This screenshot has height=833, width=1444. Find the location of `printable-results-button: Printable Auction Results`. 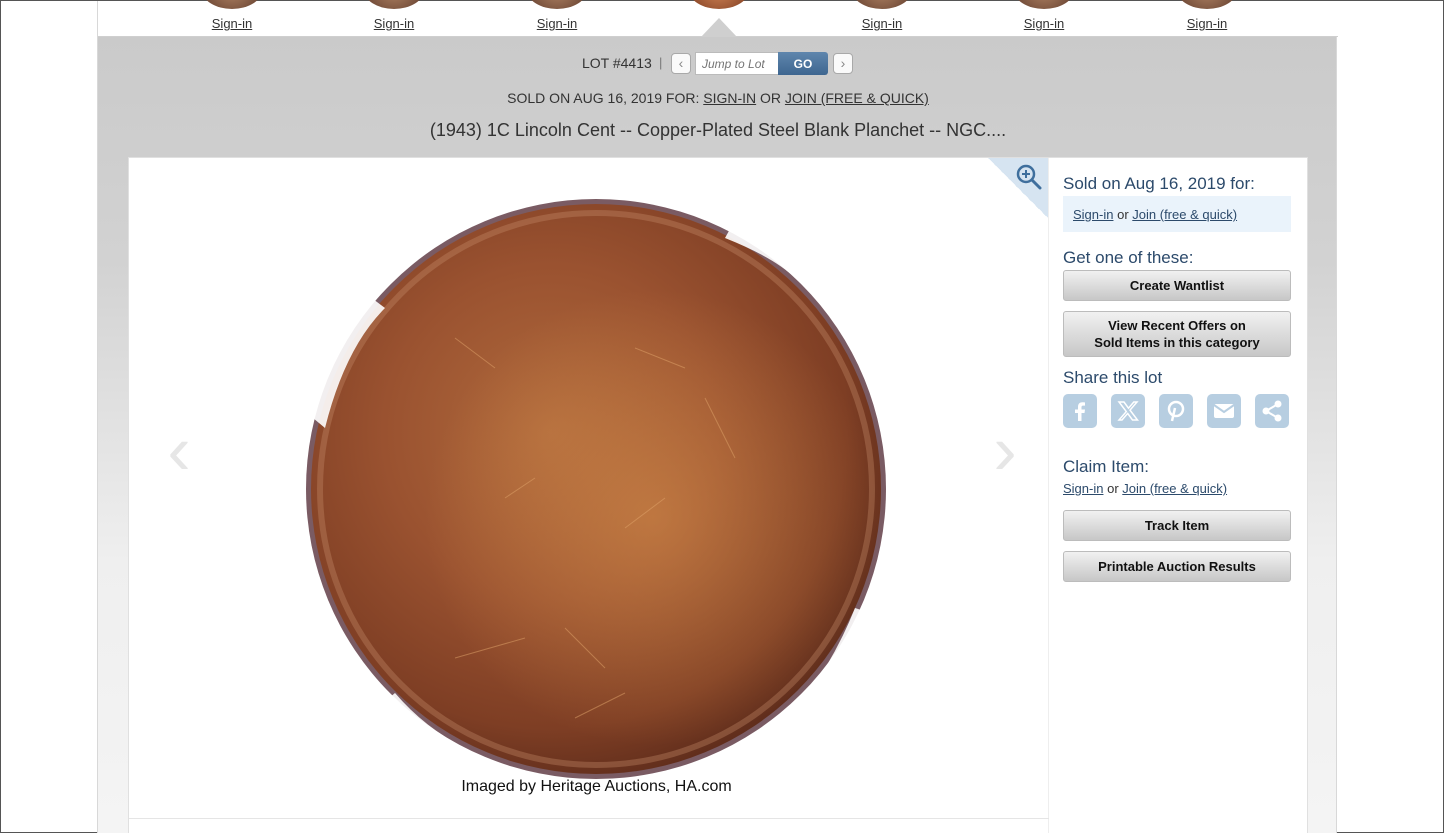

printable-results-button: Printable Auction Results is located at coordinates (1177, 566).